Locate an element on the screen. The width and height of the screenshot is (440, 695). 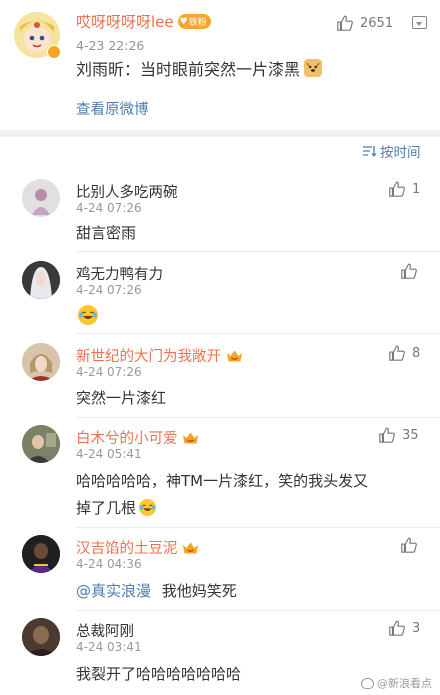
comment-time: 4-24 04:36 is located at coordinates (109, 564).